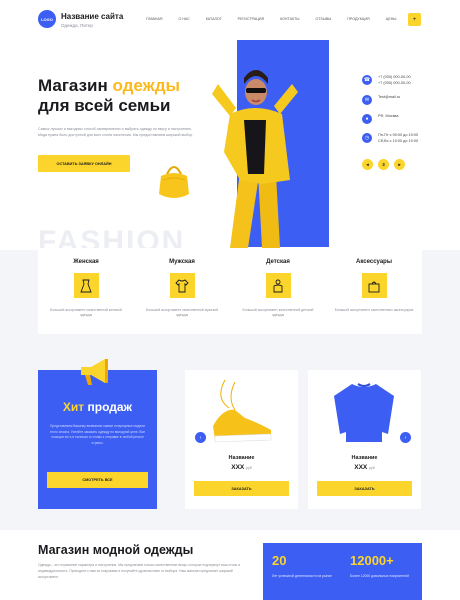  I want to click on bag-icon, so click(374, 285).